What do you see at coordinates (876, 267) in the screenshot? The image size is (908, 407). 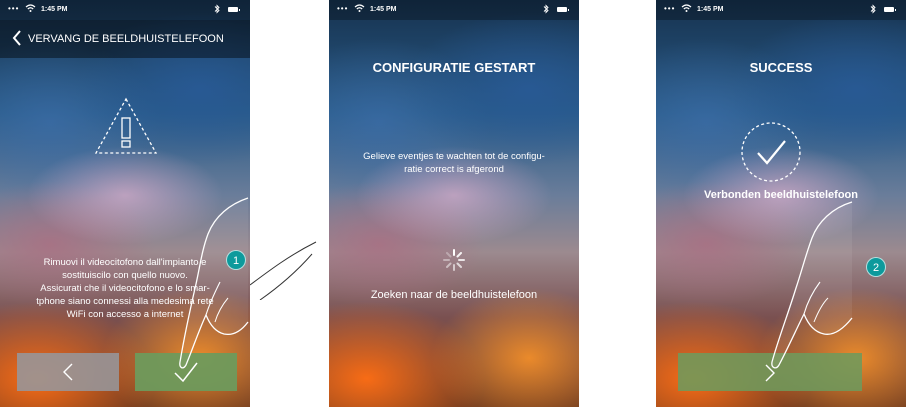 I see `step-badge-2: 2` at bounding box center [876, 267].